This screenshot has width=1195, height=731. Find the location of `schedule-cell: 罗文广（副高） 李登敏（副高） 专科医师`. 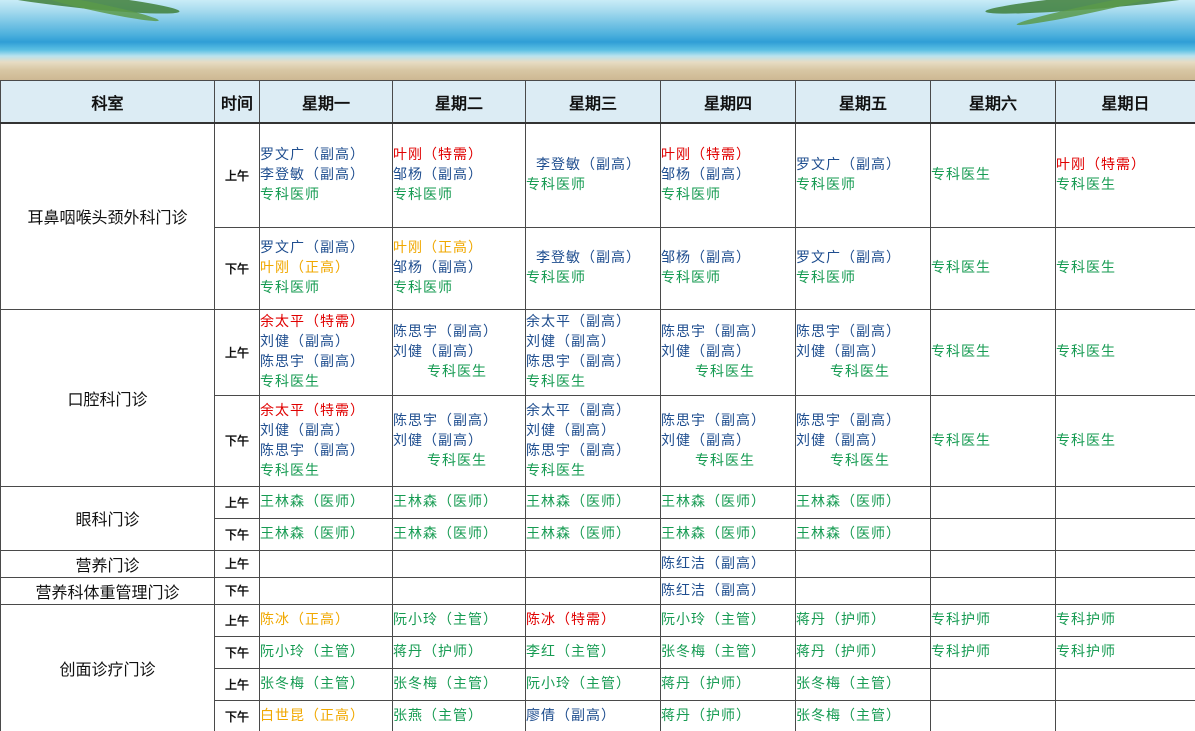

schedule-cell: 罗文广（副高） 李登敏（副高） 专科医师 is located at coordinates (326, 175).